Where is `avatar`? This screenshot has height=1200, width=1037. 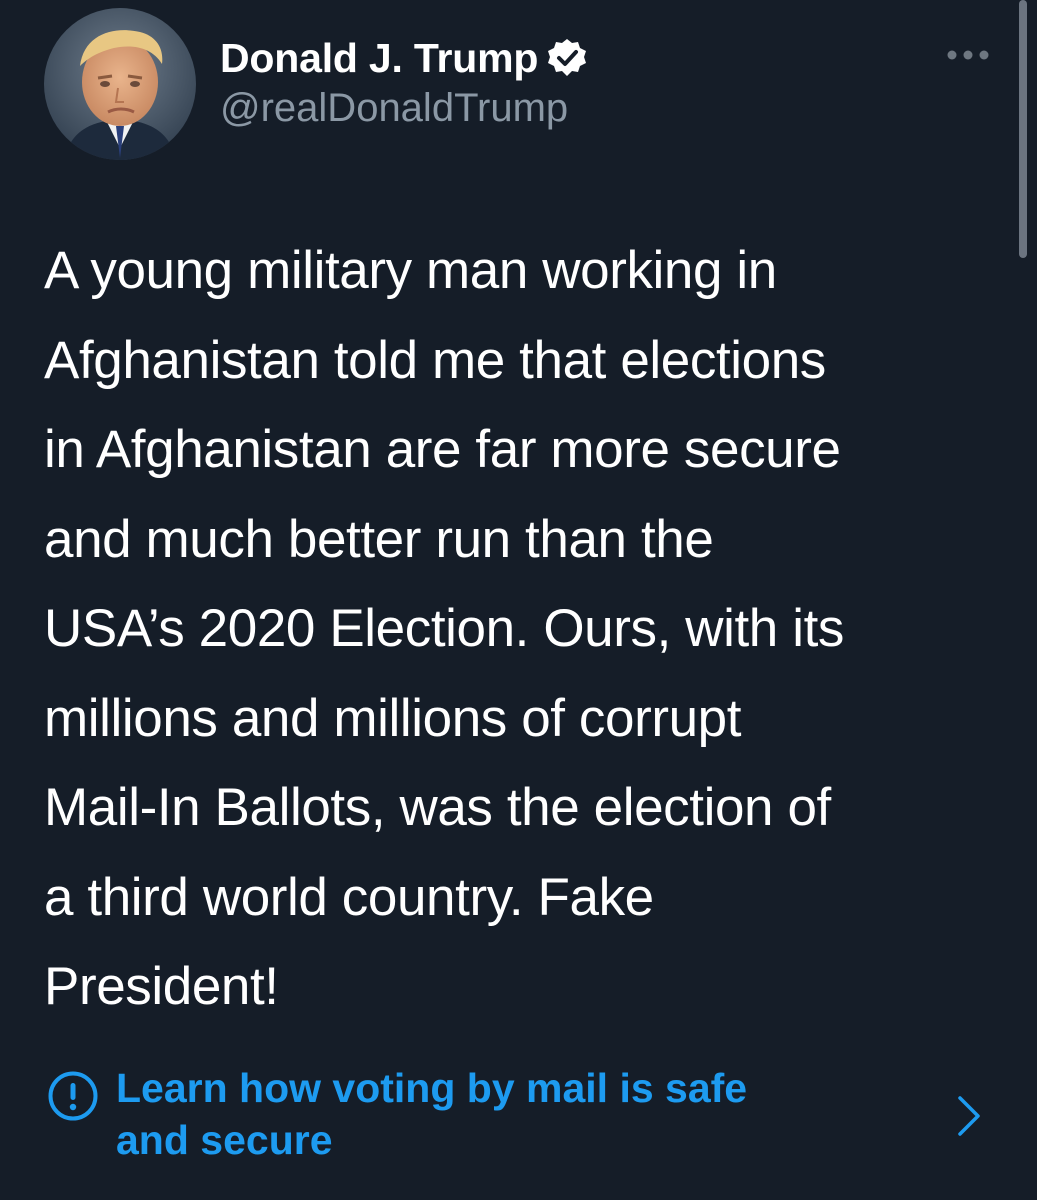
avatar is located at coordinates (120, 84).